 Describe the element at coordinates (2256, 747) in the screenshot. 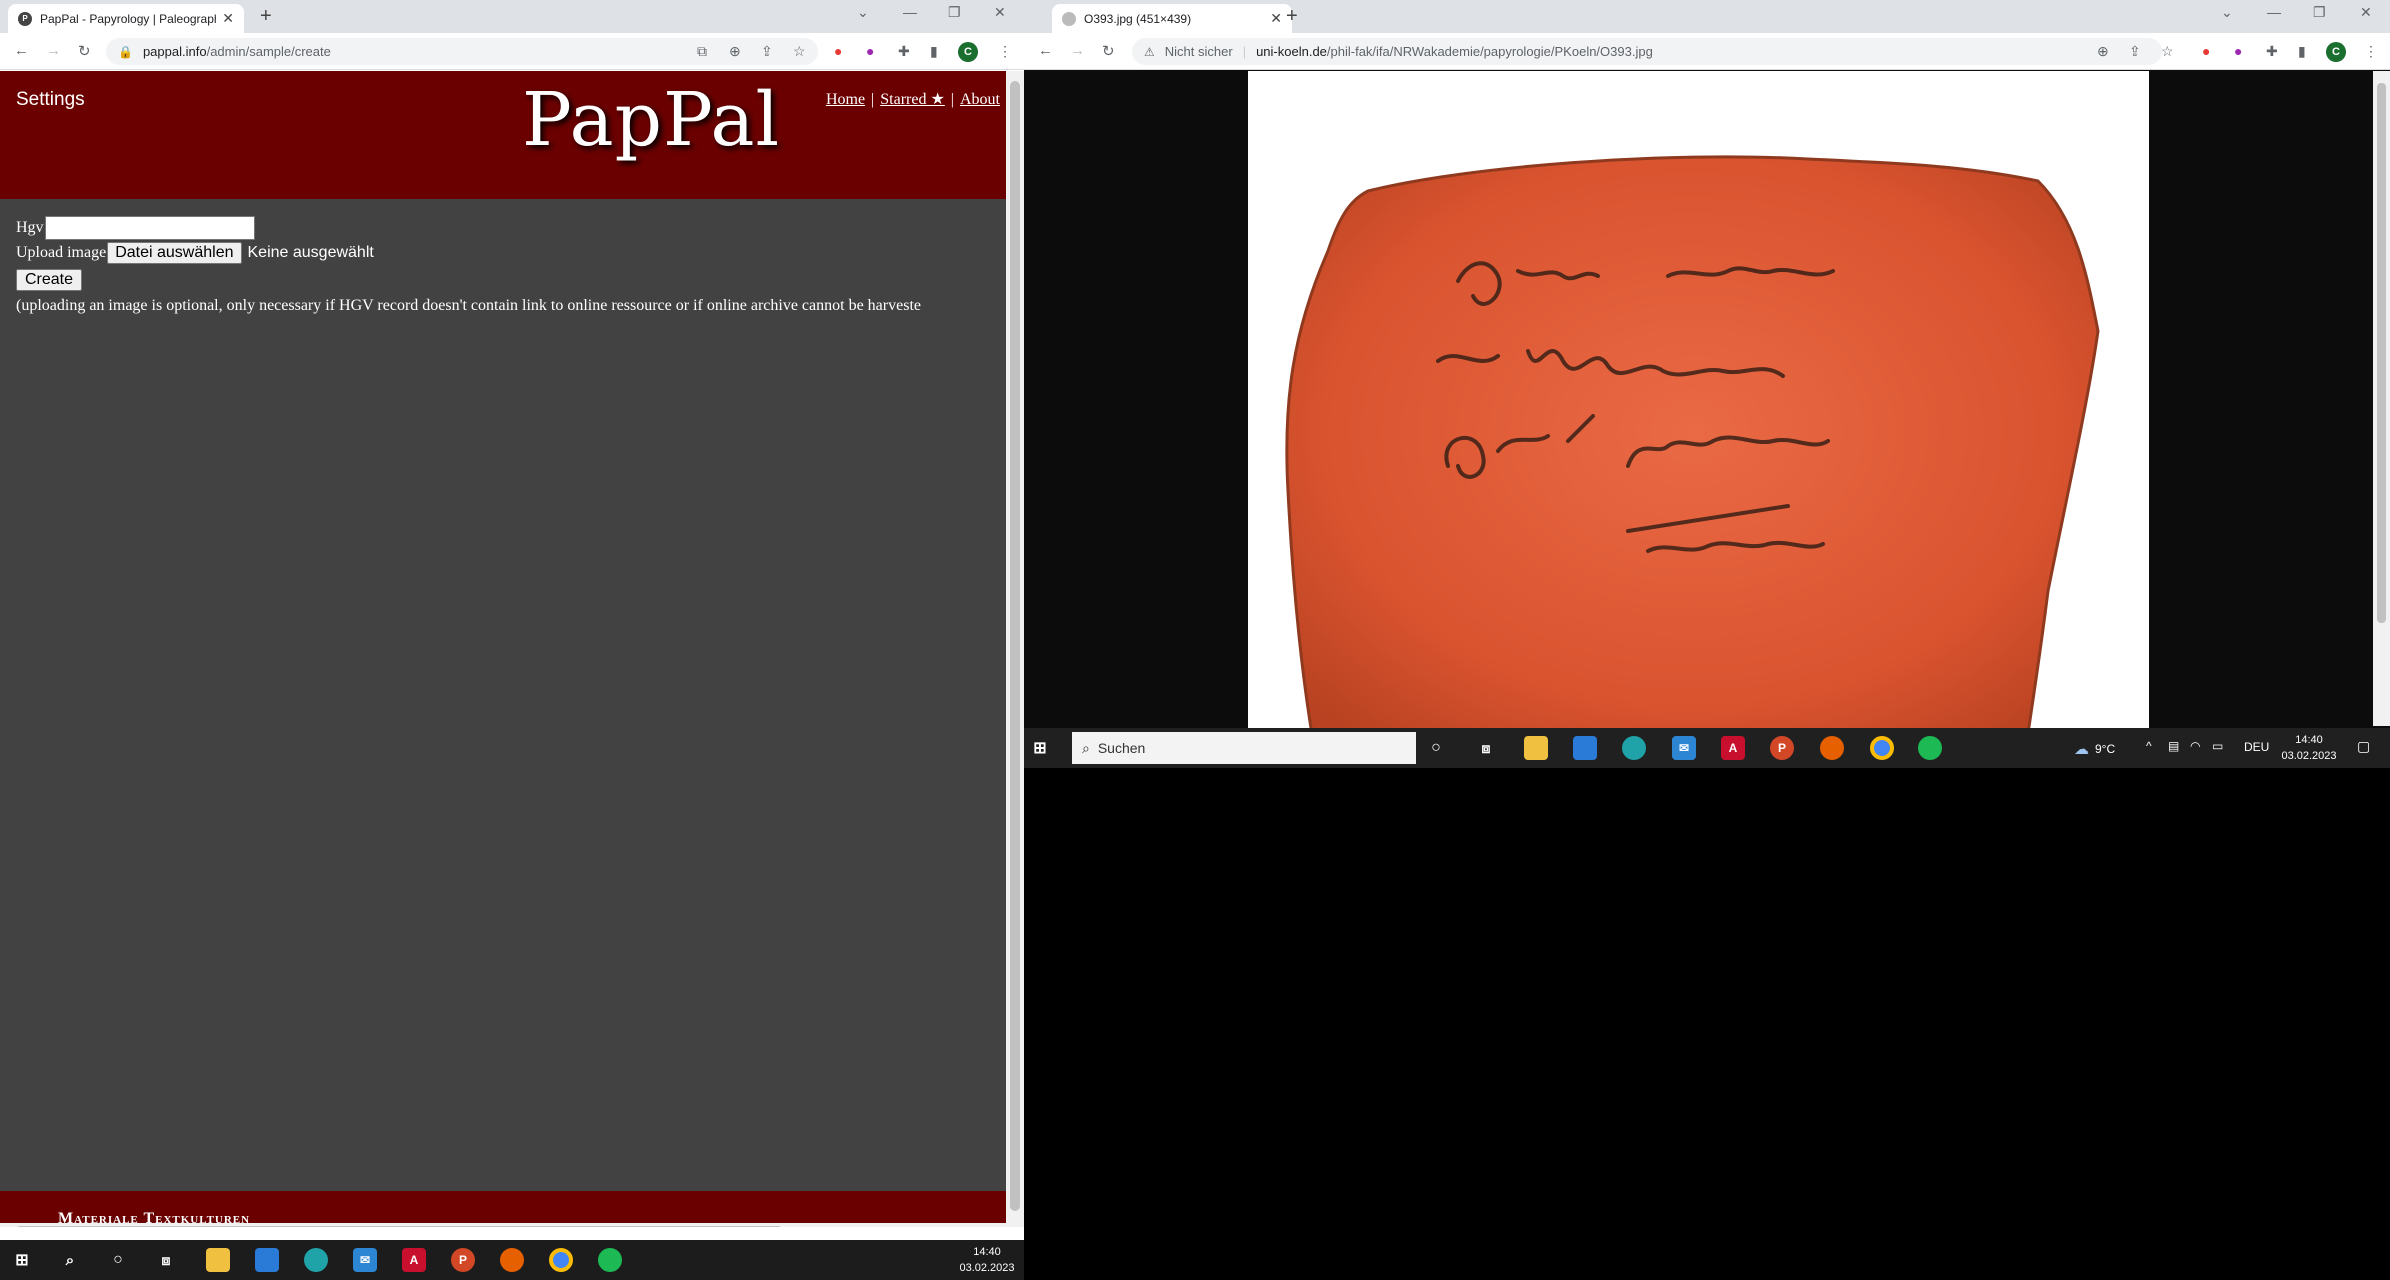

I see `language-indicator: DEU` at that location.